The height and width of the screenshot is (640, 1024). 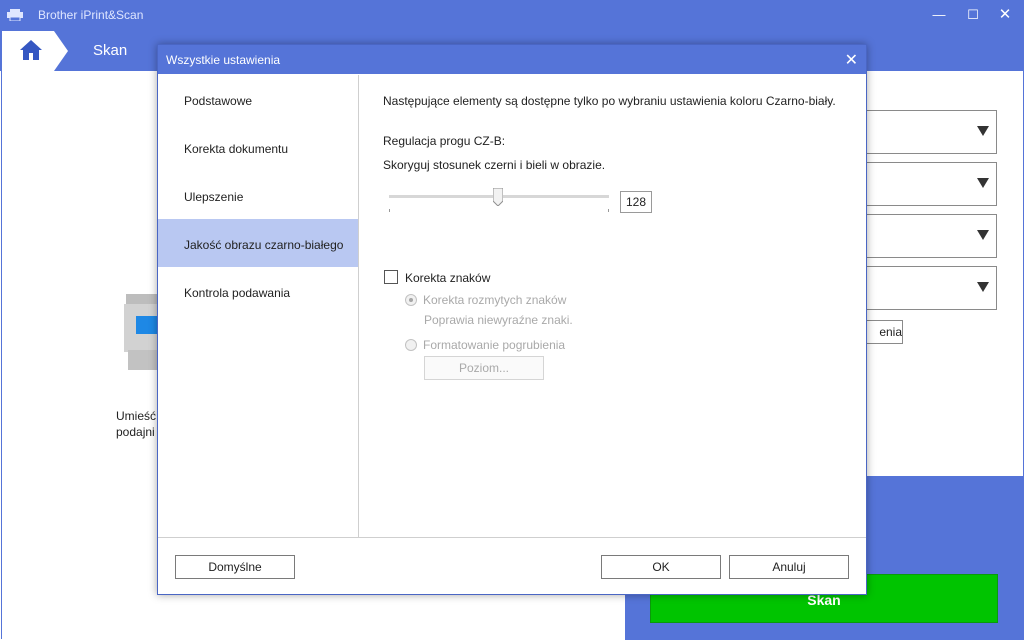 I want to click on maximize-button: ☐, so click(x=973, y=15).